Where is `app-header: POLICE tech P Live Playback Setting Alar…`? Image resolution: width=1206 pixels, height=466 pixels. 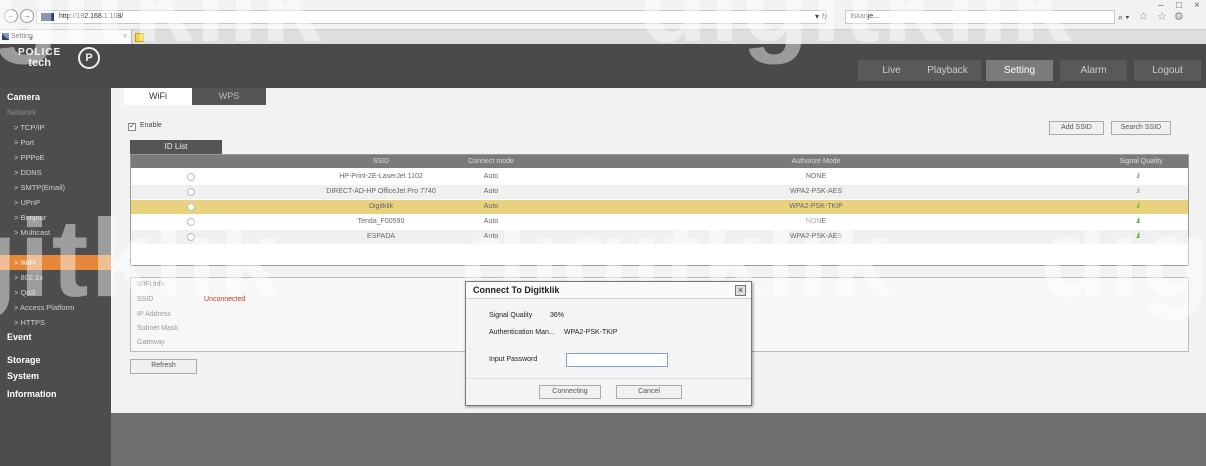 app-header: POLICE tech P Live Playback Setting Alar… is located at coordinates (603, 66).